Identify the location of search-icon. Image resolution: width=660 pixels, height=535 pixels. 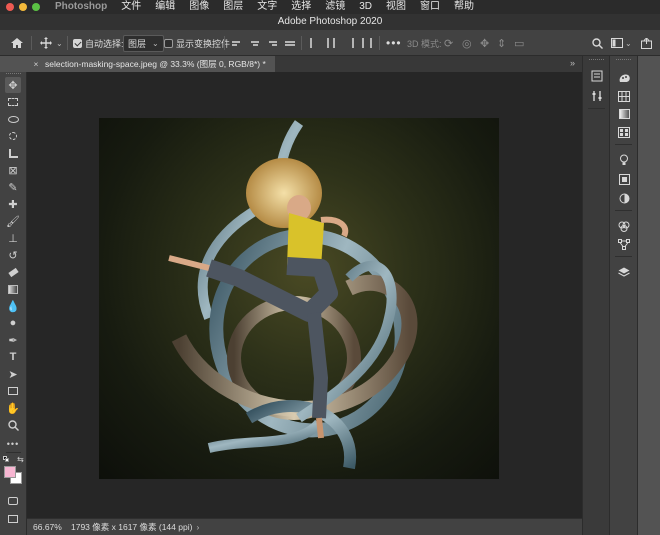
(597, 43).